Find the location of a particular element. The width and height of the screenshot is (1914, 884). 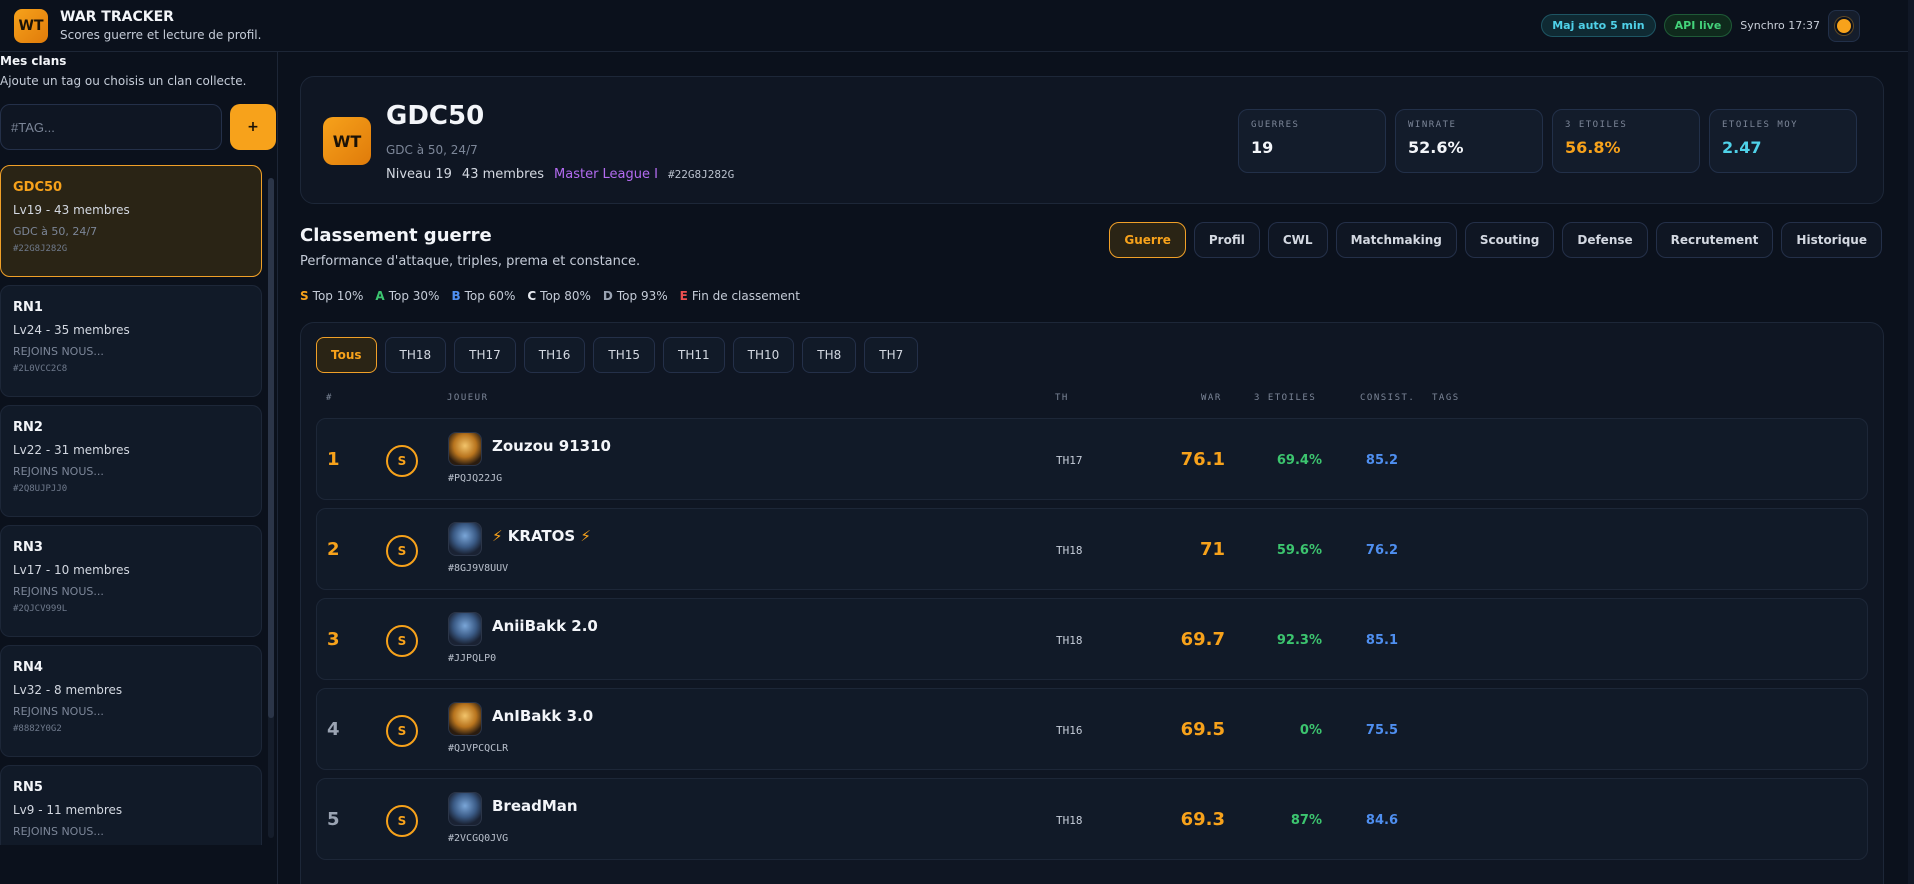

filter-th10: TH10 is located at coordinates (763, 355).